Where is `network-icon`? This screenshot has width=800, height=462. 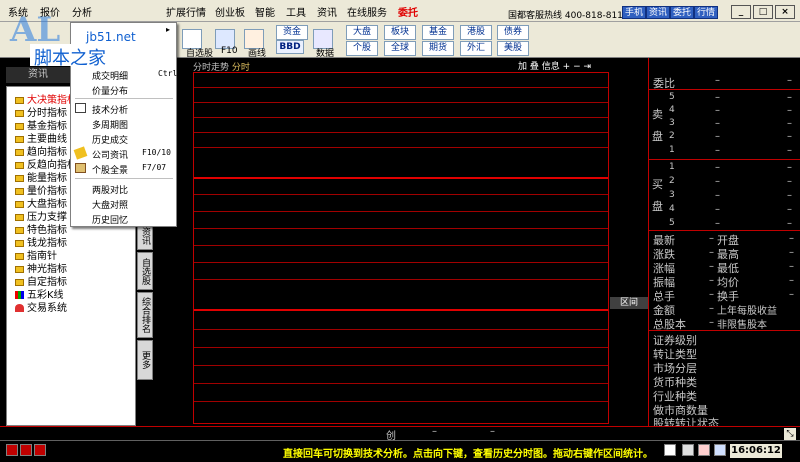
network-icon is located at coordinates (720, 450).